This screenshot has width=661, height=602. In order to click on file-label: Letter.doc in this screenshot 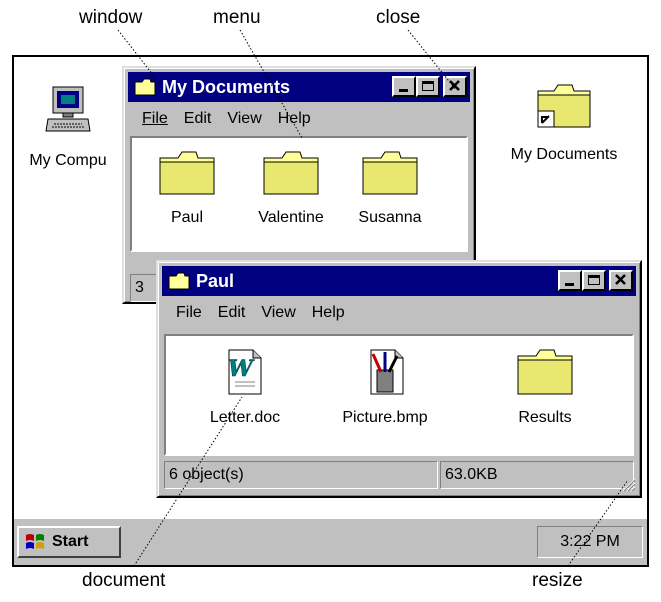, I will do `click(245, 417)`.